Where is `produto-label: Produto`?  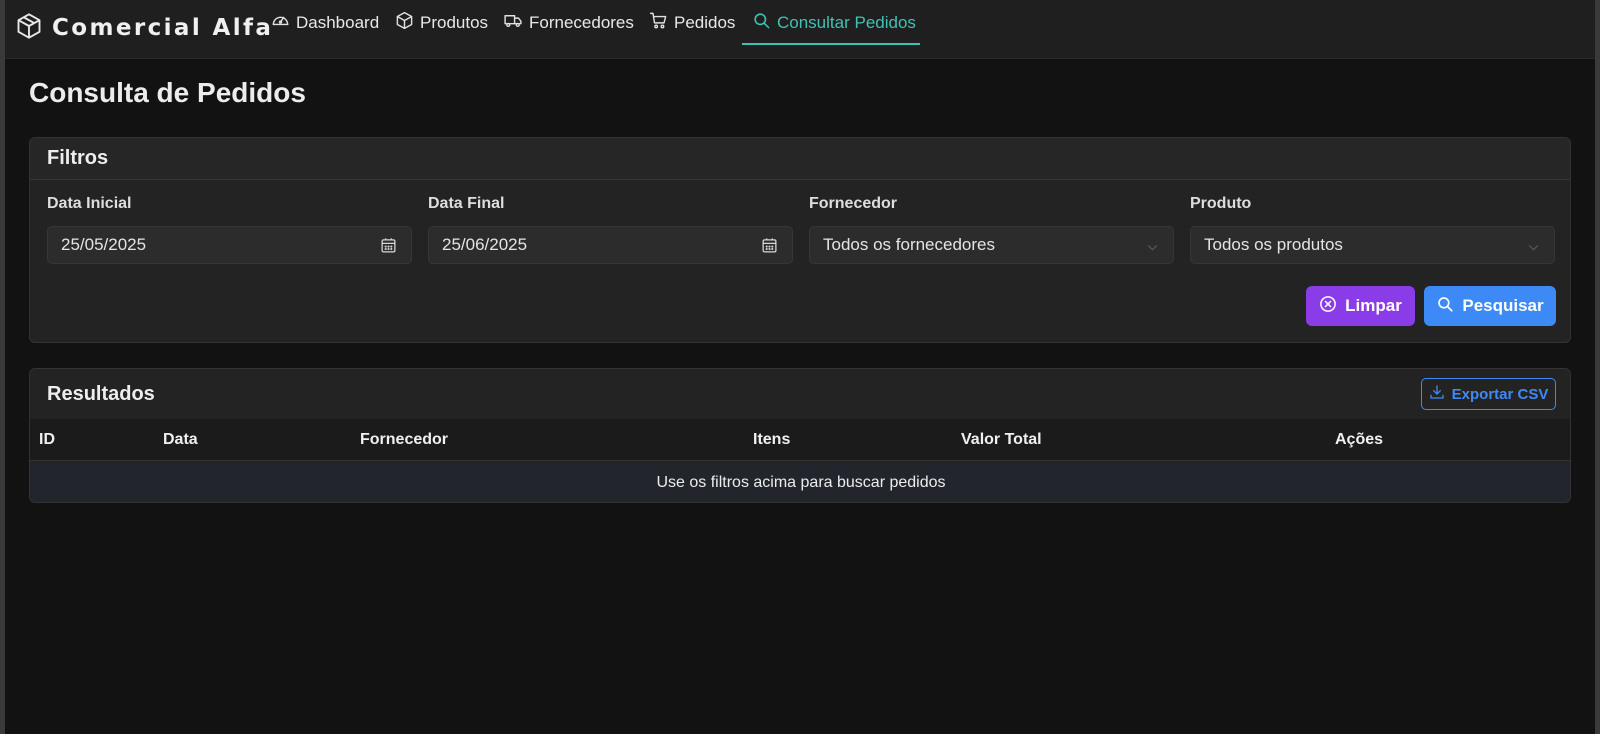 produto-label: Produto is located at coordinates (1221, 203).